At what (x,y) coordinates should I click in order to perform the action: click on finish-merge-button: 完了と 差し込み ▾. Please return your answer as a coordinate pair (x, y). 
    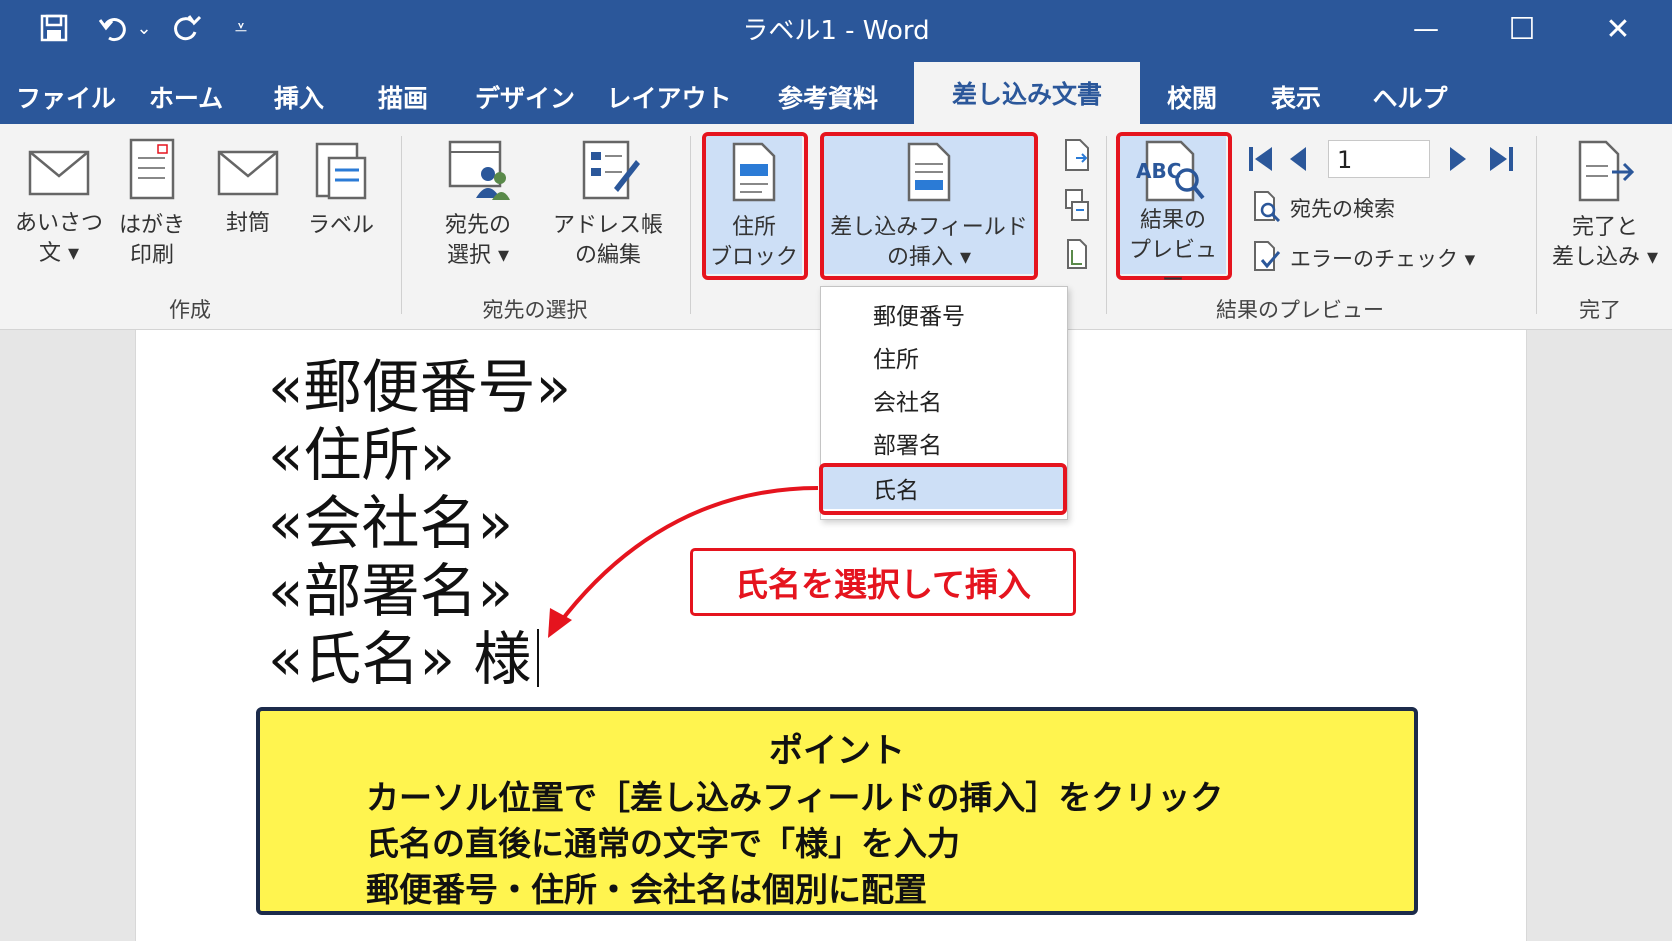
    Looking at the image, I should click on (1605, 206).